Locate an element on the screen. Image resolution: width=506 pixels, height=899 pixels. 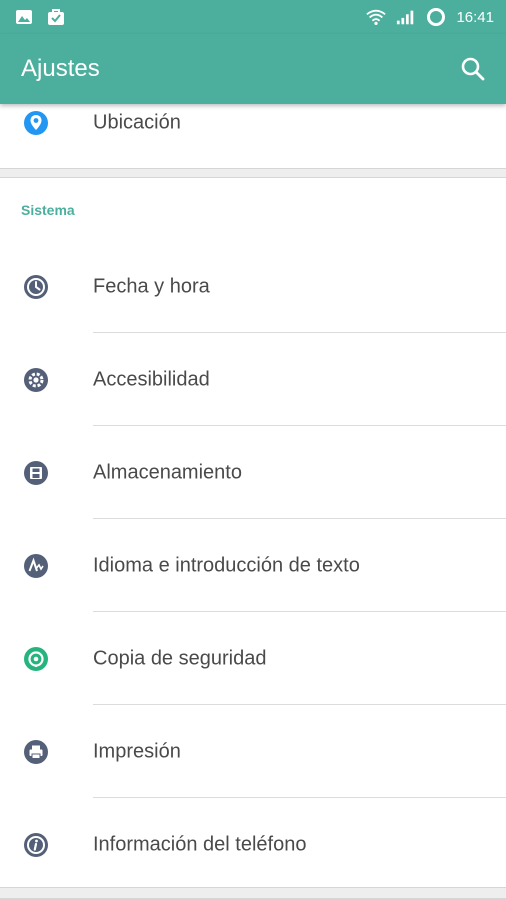
section-header: Sistema is located at coordinates (48, 210).